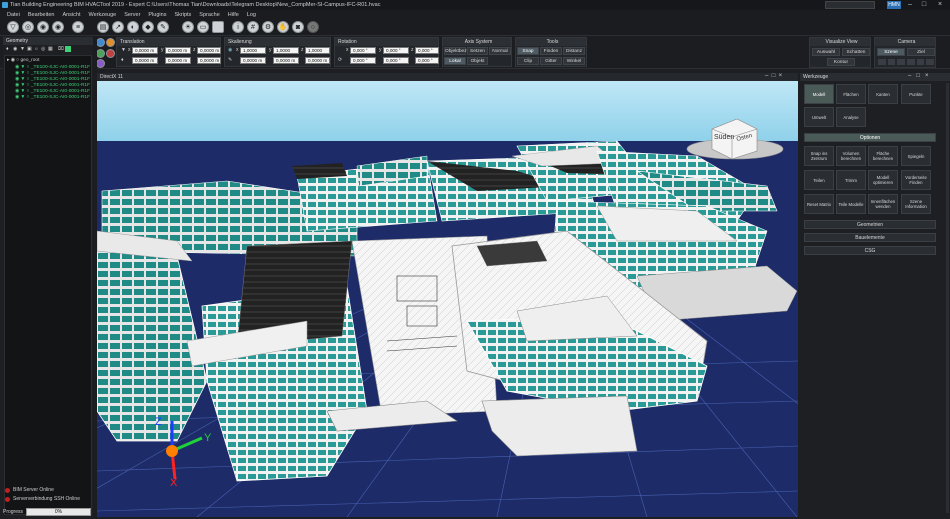 This screenshot has width=950, height=519. What do you see at coordinates (286, 50) in the screenshot?
I see `scale-y: 1,0000` at bounding box center [286, 50].